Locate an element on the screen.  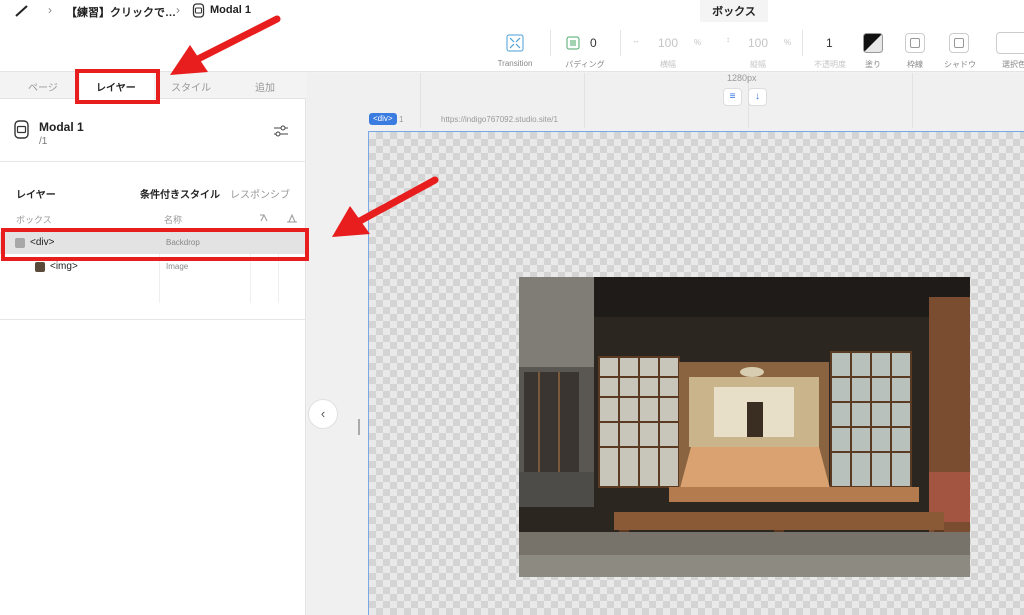
width-label: 横幅 is located at coordinates (668, 64).